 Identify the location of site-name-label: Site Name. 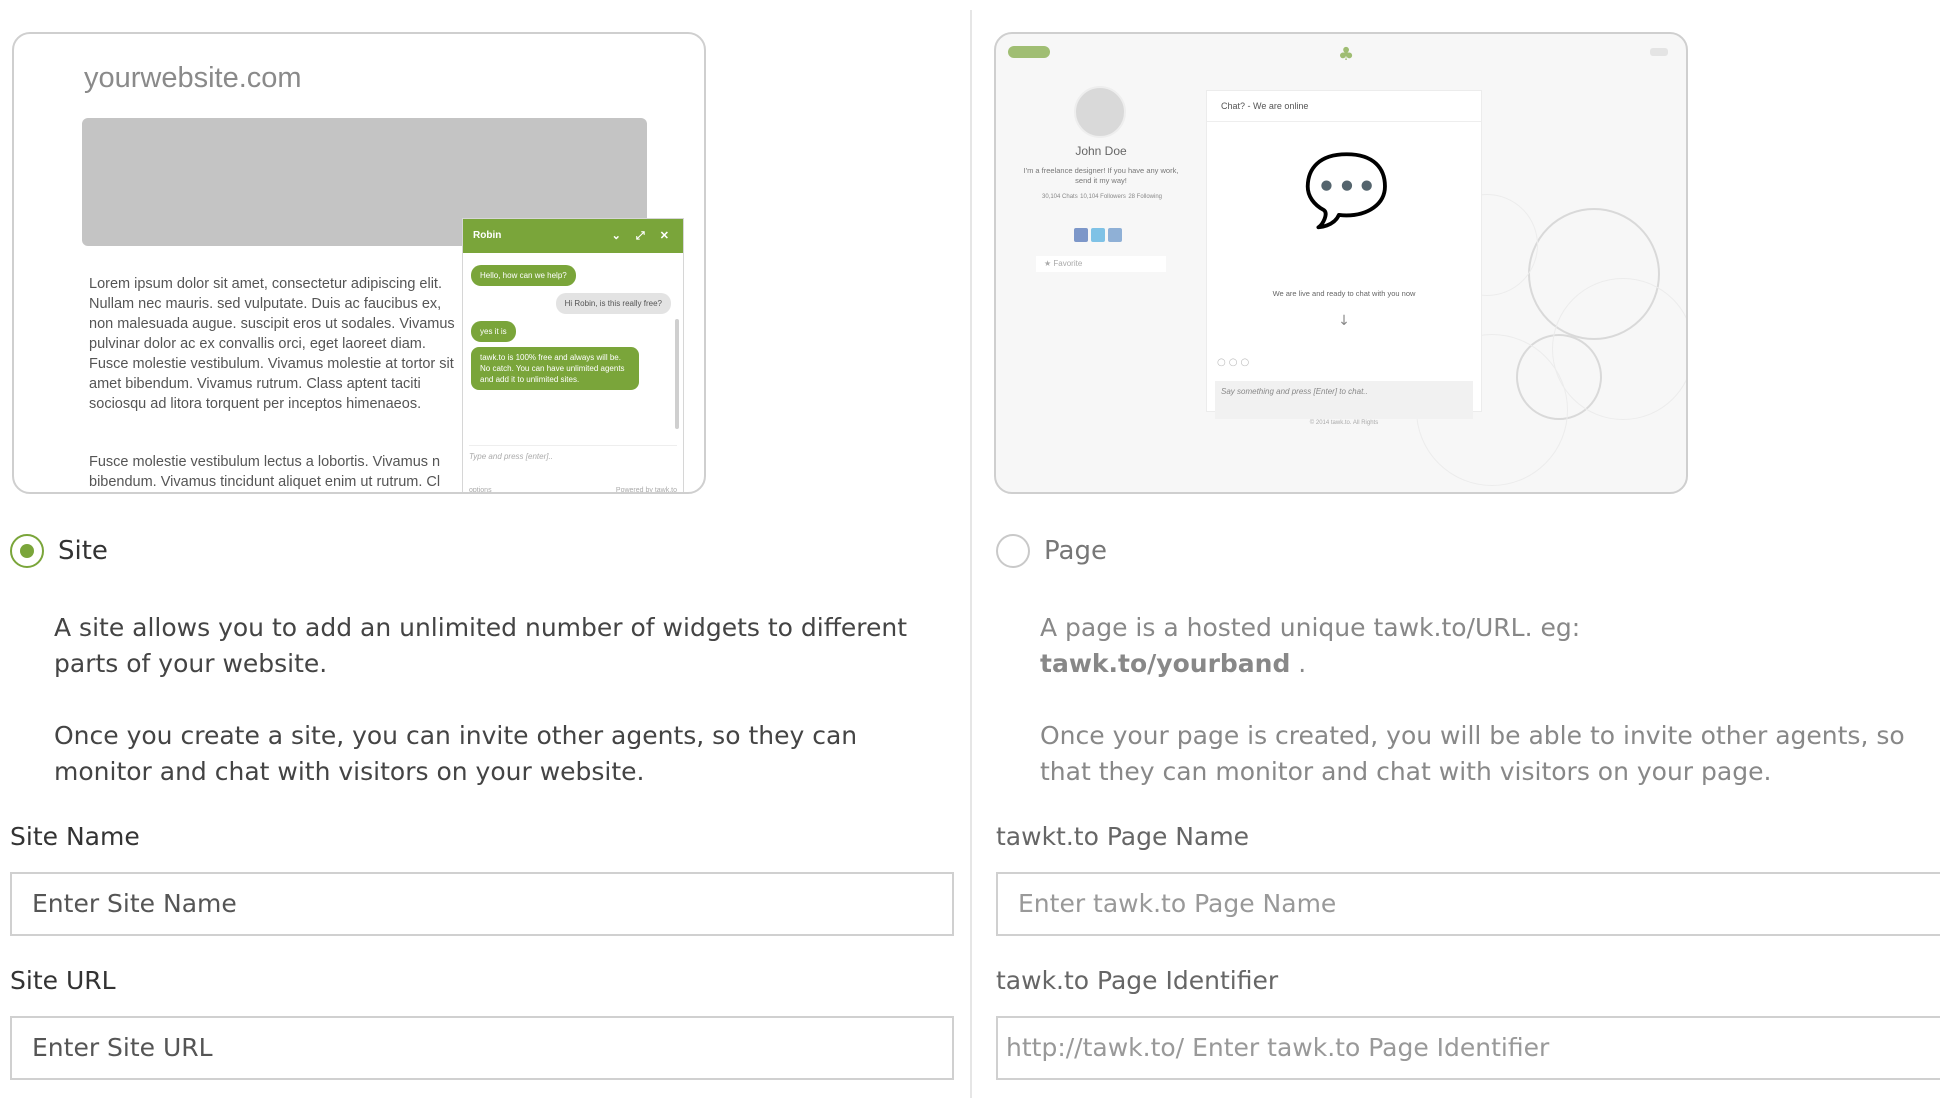
(75, 836).